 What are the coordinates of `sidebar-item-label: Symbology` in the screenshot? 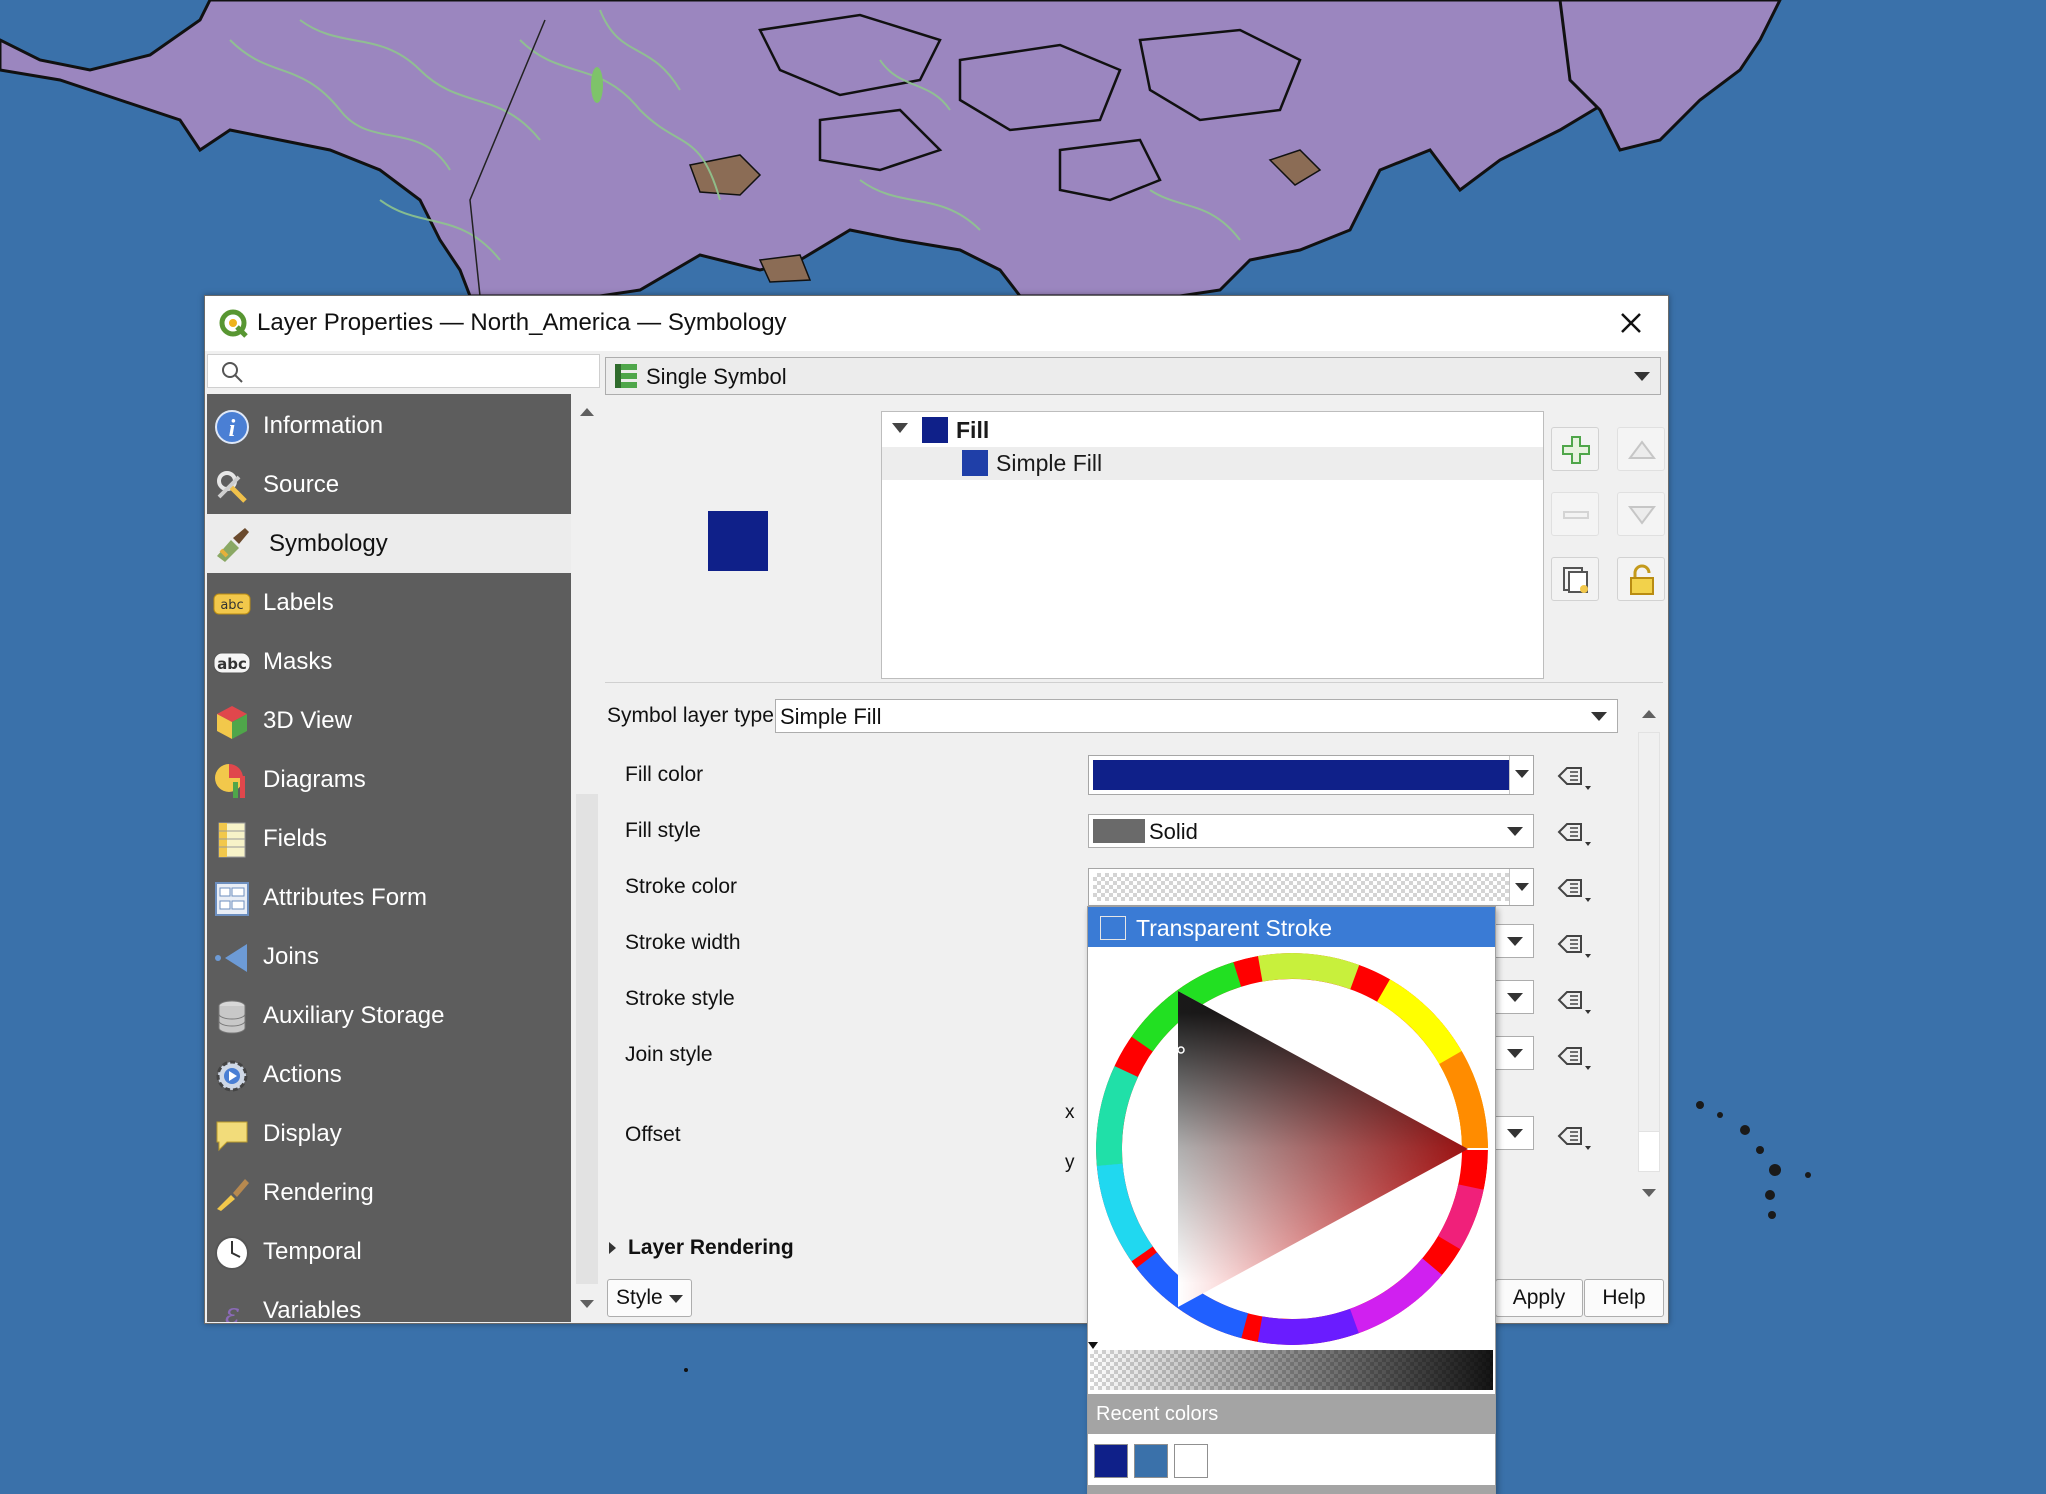 It's located at (328, 543).